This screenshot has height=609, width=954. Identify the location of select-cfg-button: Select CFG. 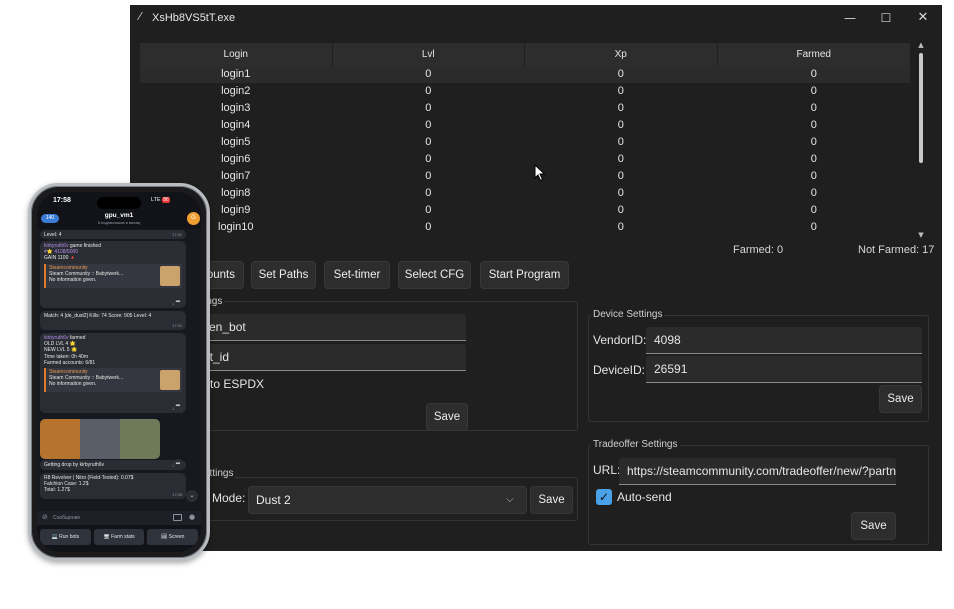
(434, 275).